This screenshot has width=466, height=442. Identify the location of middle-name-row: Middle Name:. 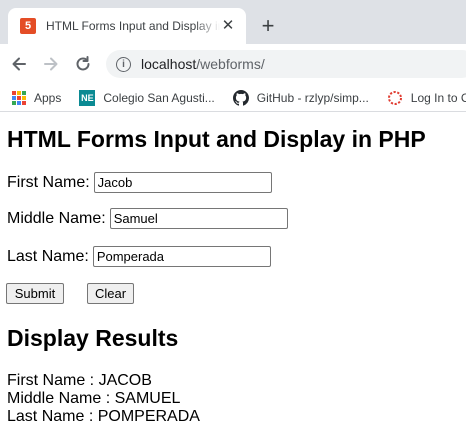
(147, 218).